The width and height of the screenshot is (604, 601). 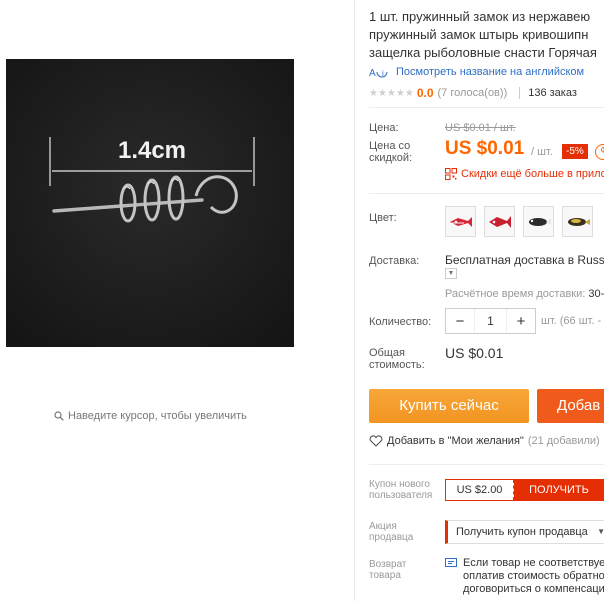 What do you see at coordinates (519, 221) in the screenshot?
I see `color-options` at bounding box center [519, 221].